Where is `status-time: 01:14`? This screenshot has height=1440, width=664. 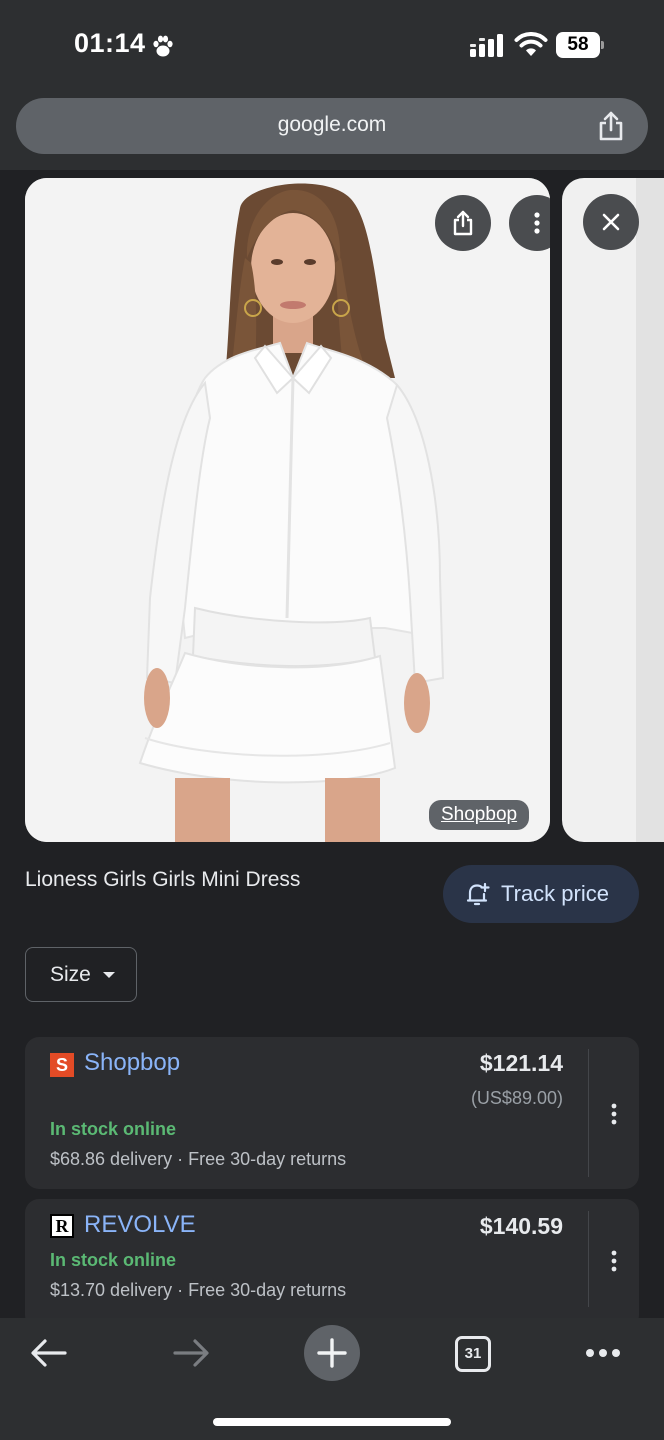 status-time: 01:14 is located at coordinates (110, 43).